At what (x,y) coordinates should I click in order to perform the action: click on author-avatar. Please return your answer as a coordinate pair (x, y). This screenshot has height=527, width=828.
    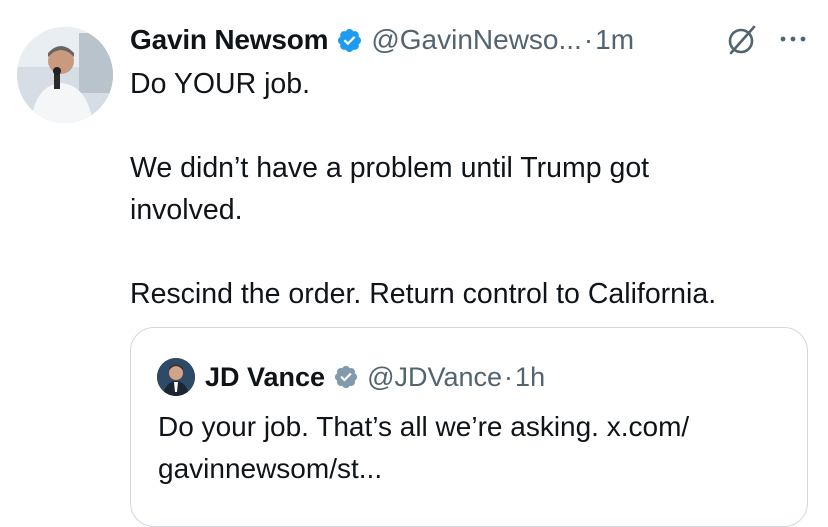
    Looking at the image, I should click on (65, 75).